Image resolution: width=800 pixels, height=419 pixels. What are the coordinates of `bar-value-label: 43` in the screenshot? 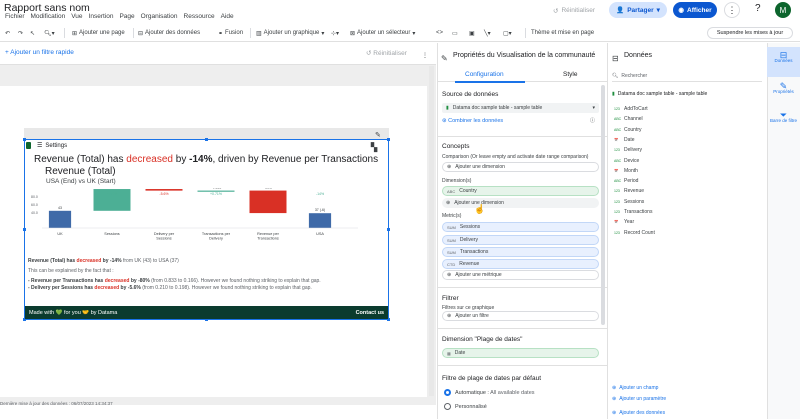 It's located at (60, 208).